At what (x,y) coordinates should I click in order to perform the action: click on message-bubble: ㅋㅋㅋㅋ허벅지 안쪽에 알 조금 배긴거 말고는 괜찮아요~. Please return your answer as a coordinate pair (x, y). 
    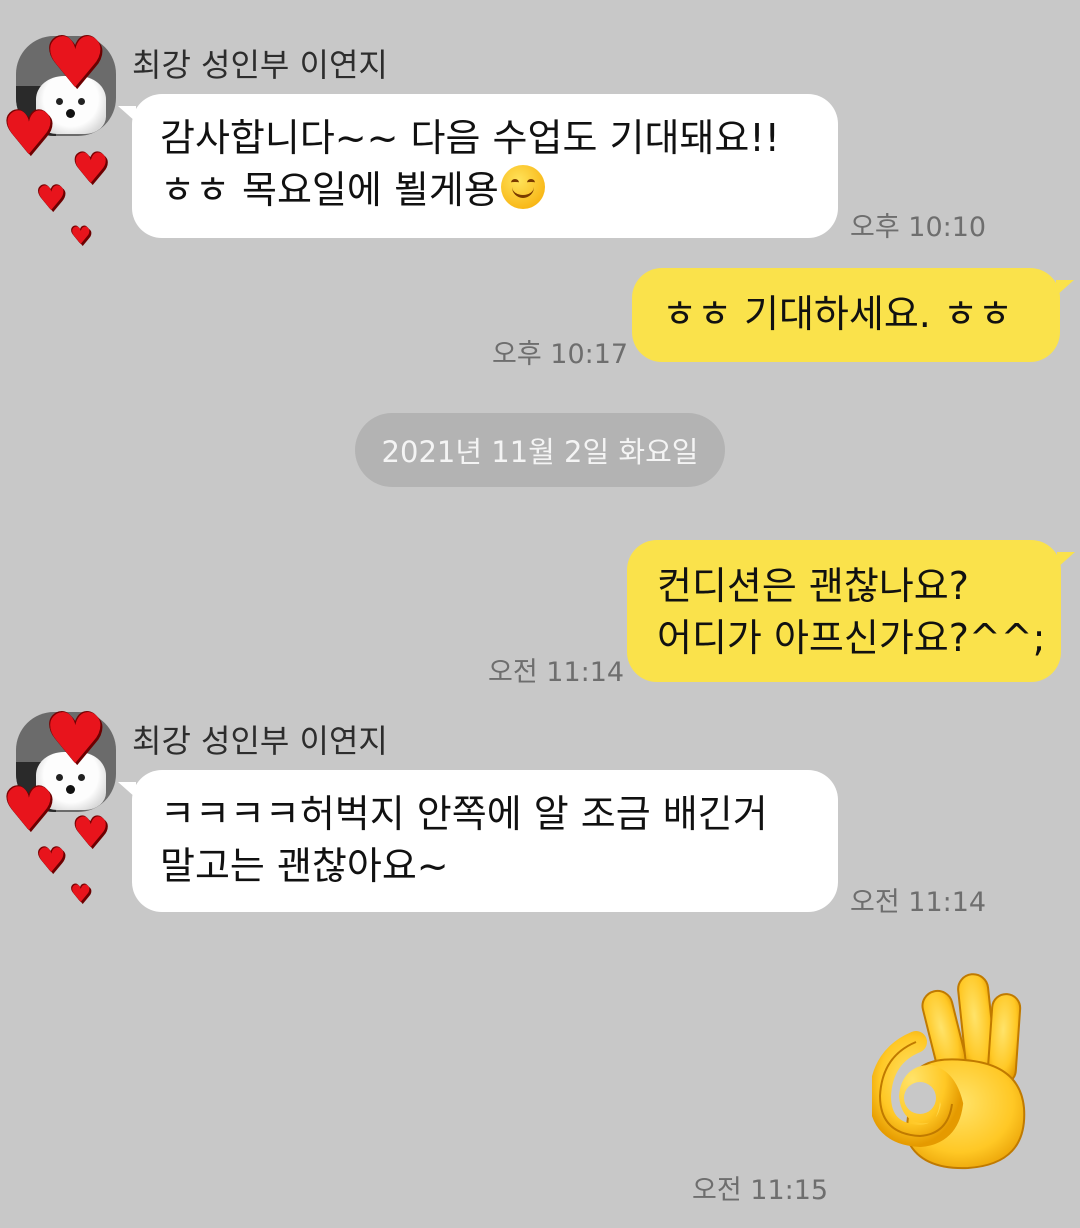
    Looking at the image, I should click on (478, 841).